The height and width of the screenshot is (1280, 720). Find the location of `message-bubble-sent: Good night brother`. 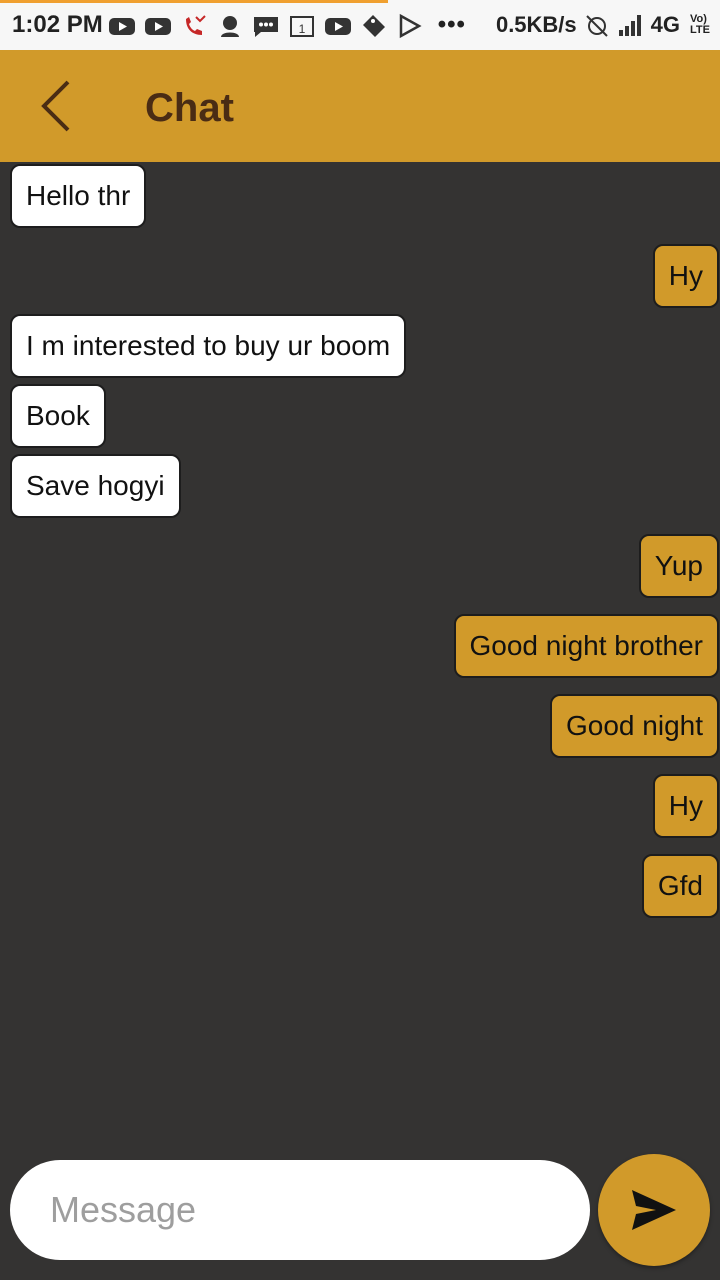

message-bubble-sent: Good night brother is located at coordinates (586, 646).